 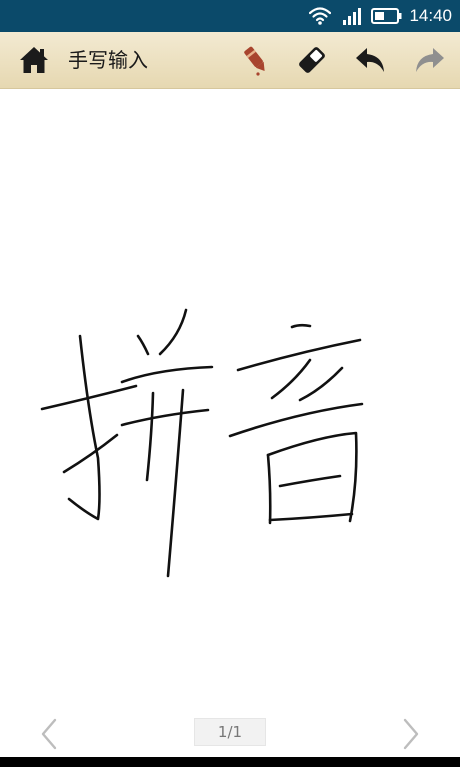 I want to click on toolbar: 手写输入, so click(x=230, y=60).